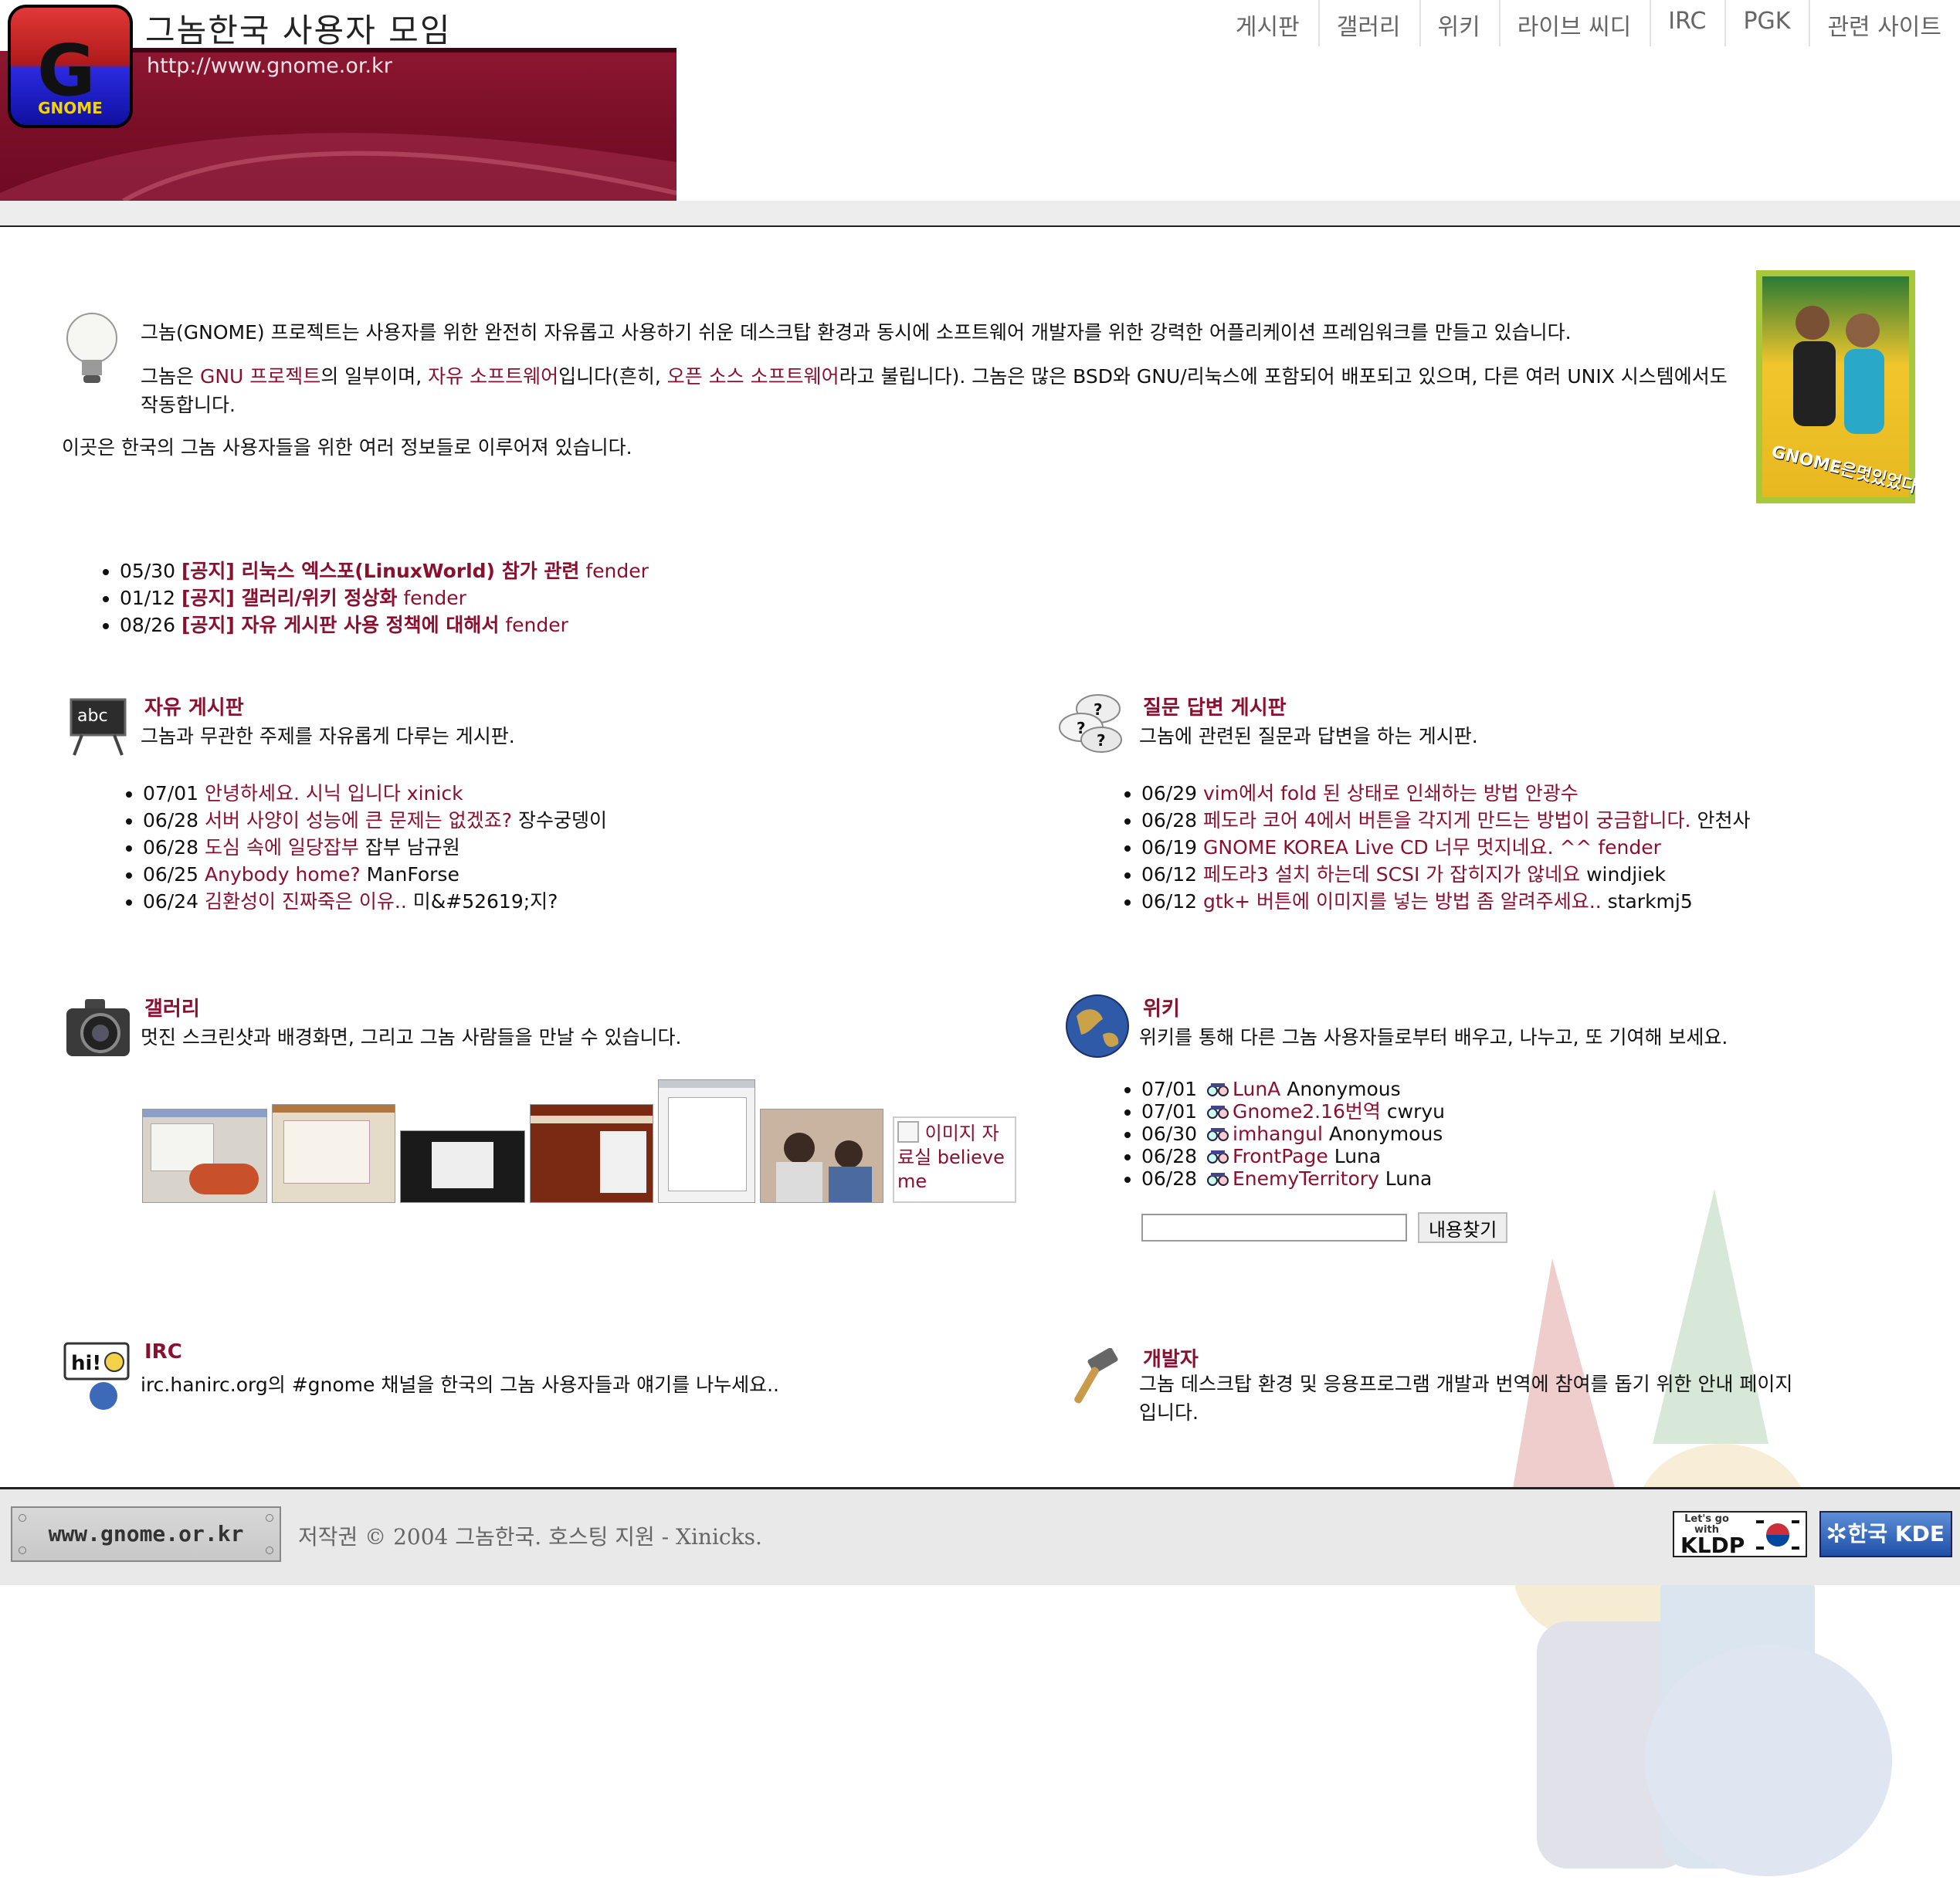 The height and width of the screenshot is (1887, 1960). Describe the element at coordinates (411, 1037) in the screenshot. I see `gallery-desc: 멋진 스크린샷과 배경화면, 그리고 그놈 사람들을 만날 수 있습니다.` at that location.